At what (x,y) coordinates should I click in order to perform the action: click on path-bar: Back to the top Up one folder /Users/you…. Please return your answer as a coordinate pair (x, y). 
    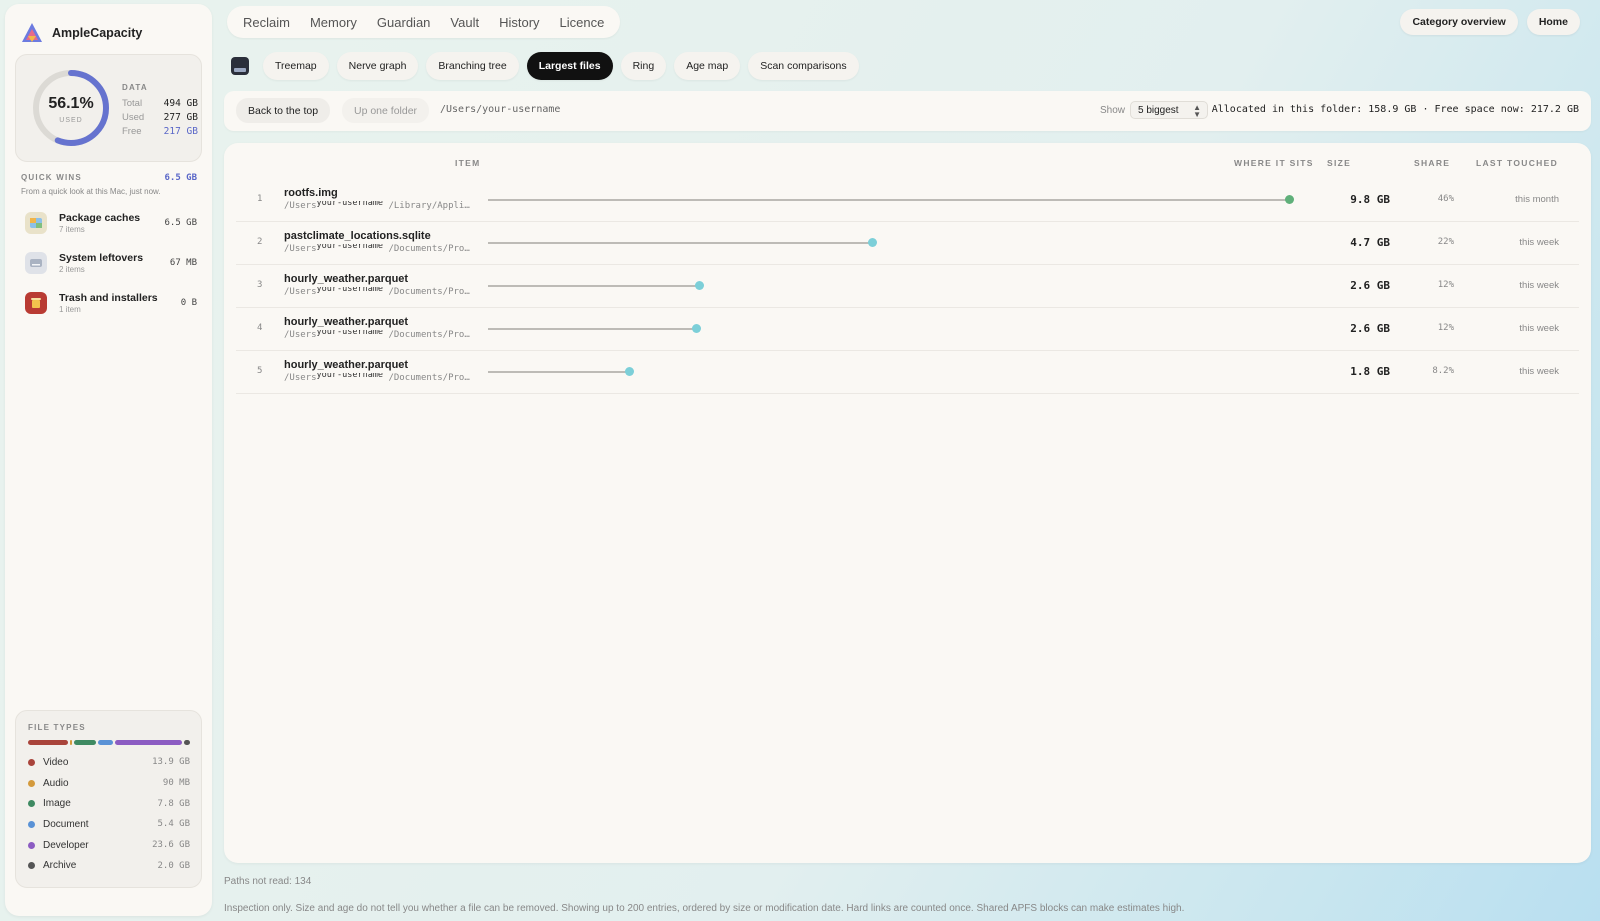
    Looking at the image, I should click on (907, 111).